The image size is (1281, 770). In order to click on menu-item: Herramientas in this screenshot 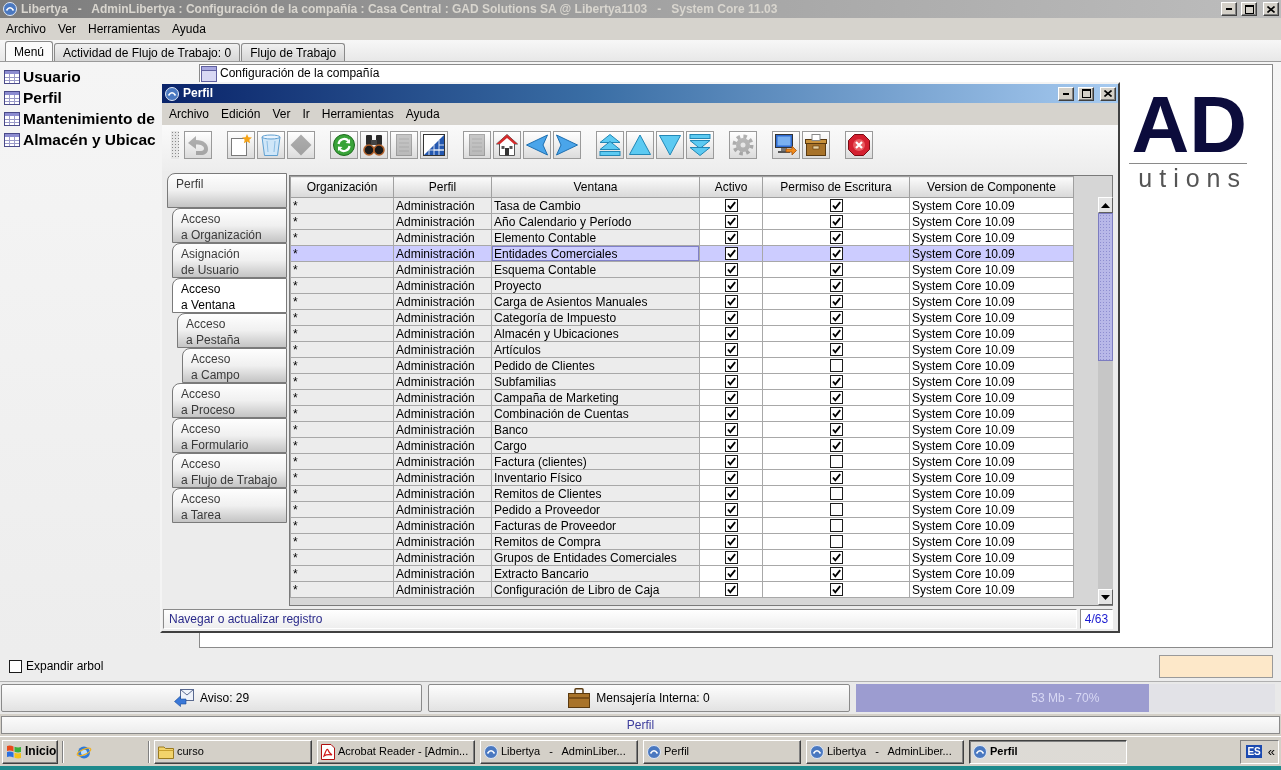, I will do `click(357, 114)`.